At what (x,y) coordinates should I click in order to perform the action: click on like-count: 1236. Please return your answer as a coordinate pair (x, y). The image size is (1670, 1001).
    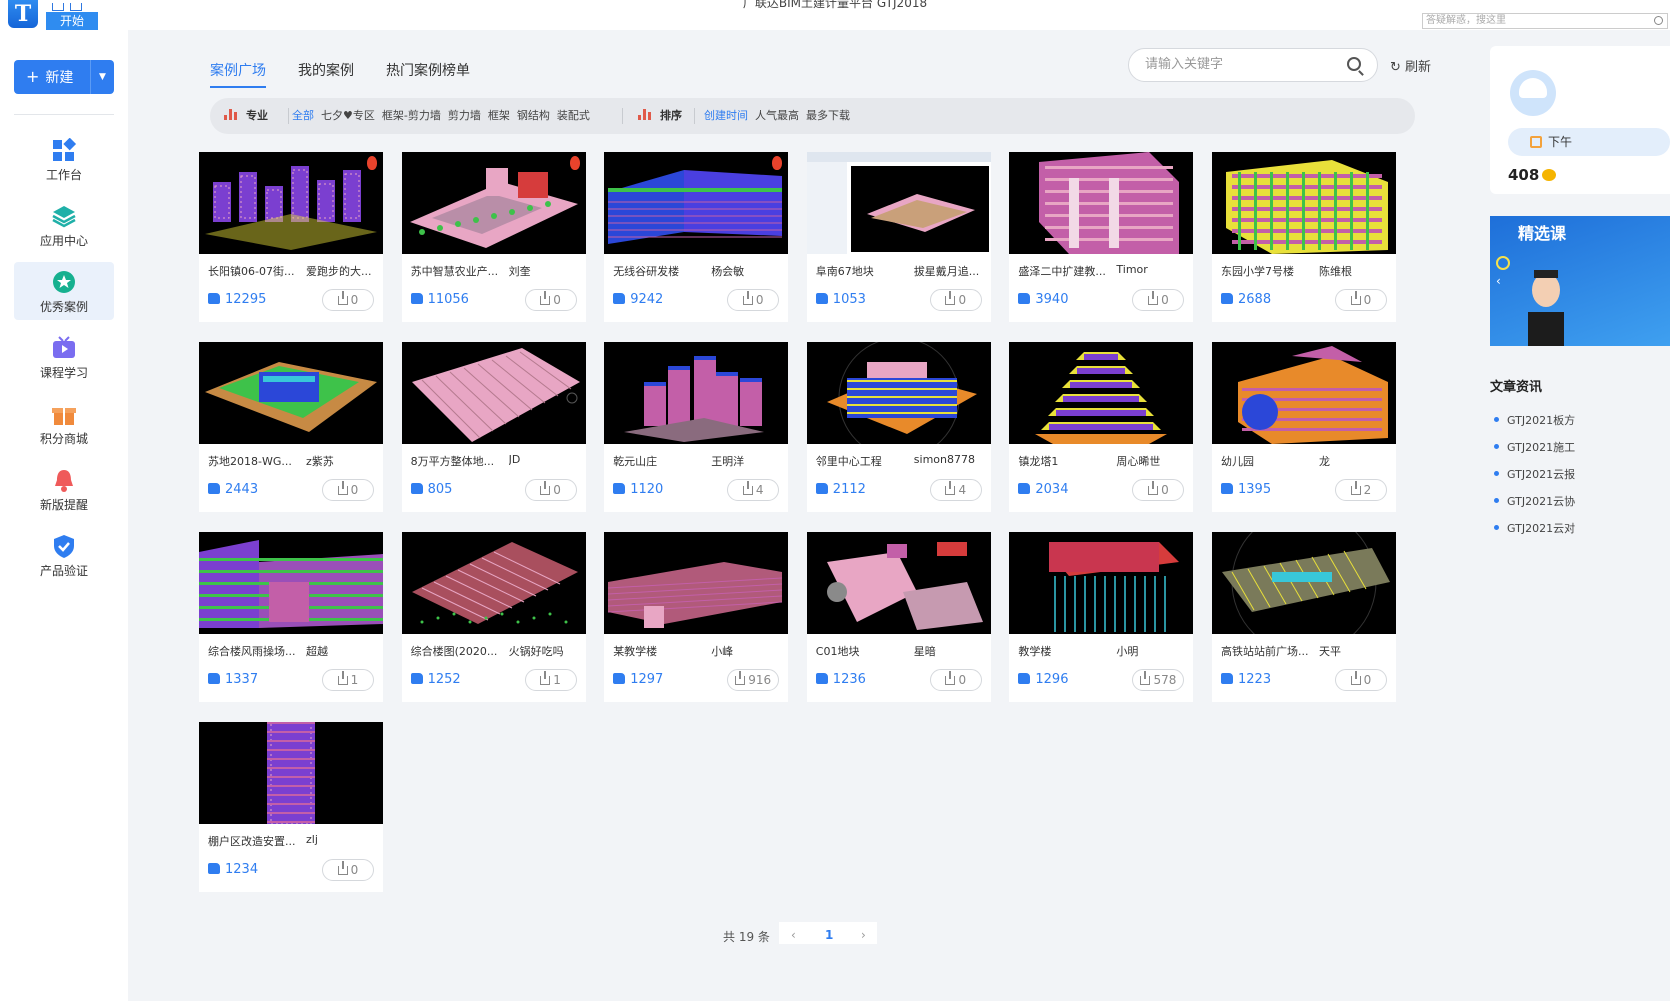
    Looking at the image, I should click on (840, 679).